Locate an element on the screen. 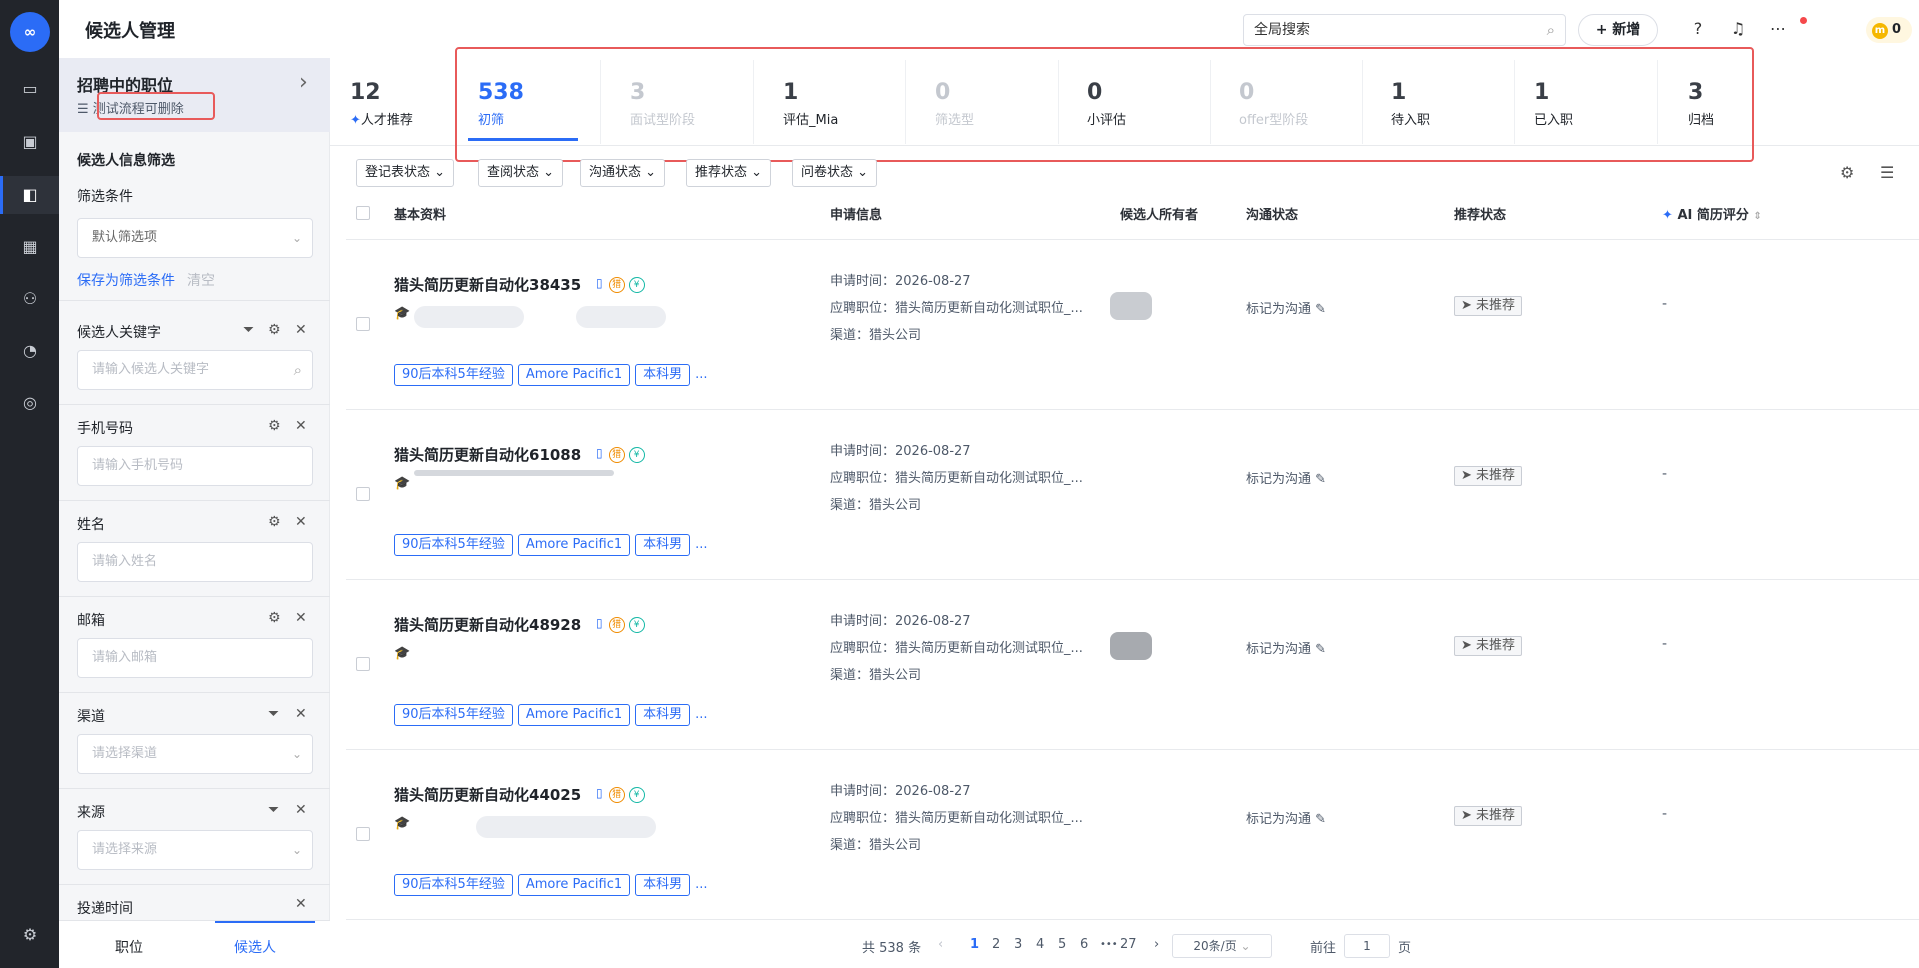  tab-positions: 职位 is located at coordinates (129, 947).